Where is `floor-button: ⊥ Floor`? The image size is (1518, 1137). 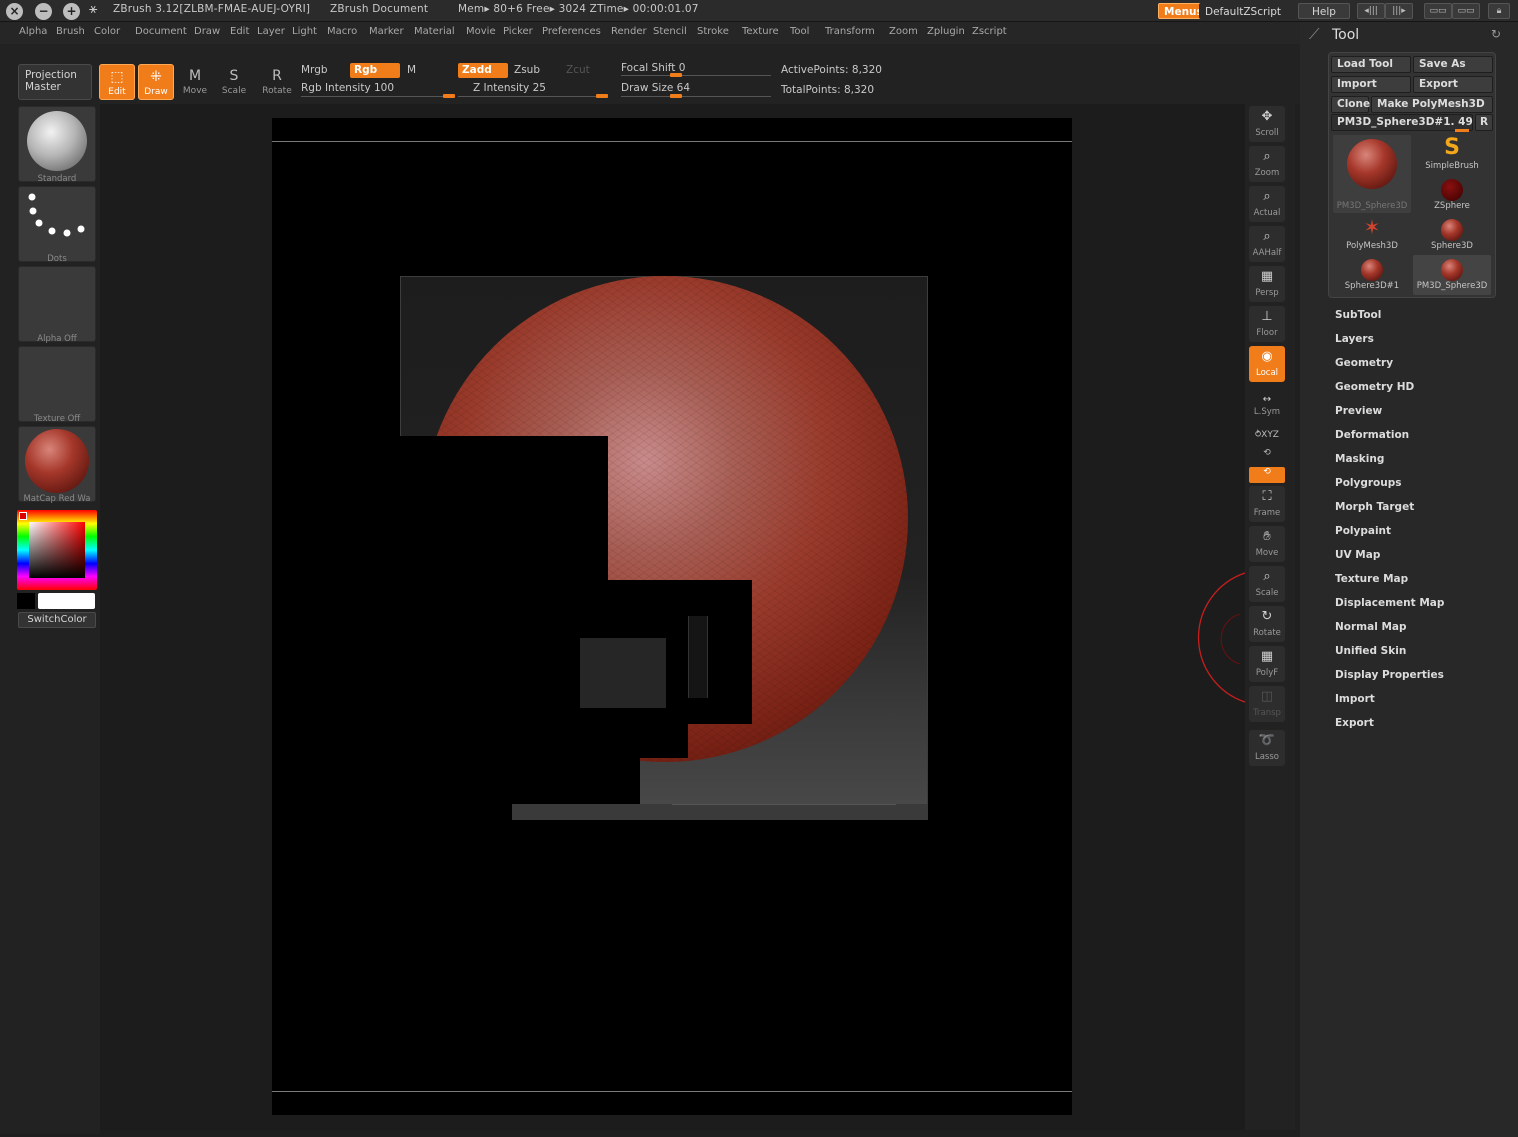 floor-button: ⊥ Floor is located at coordinates (1267, 324).